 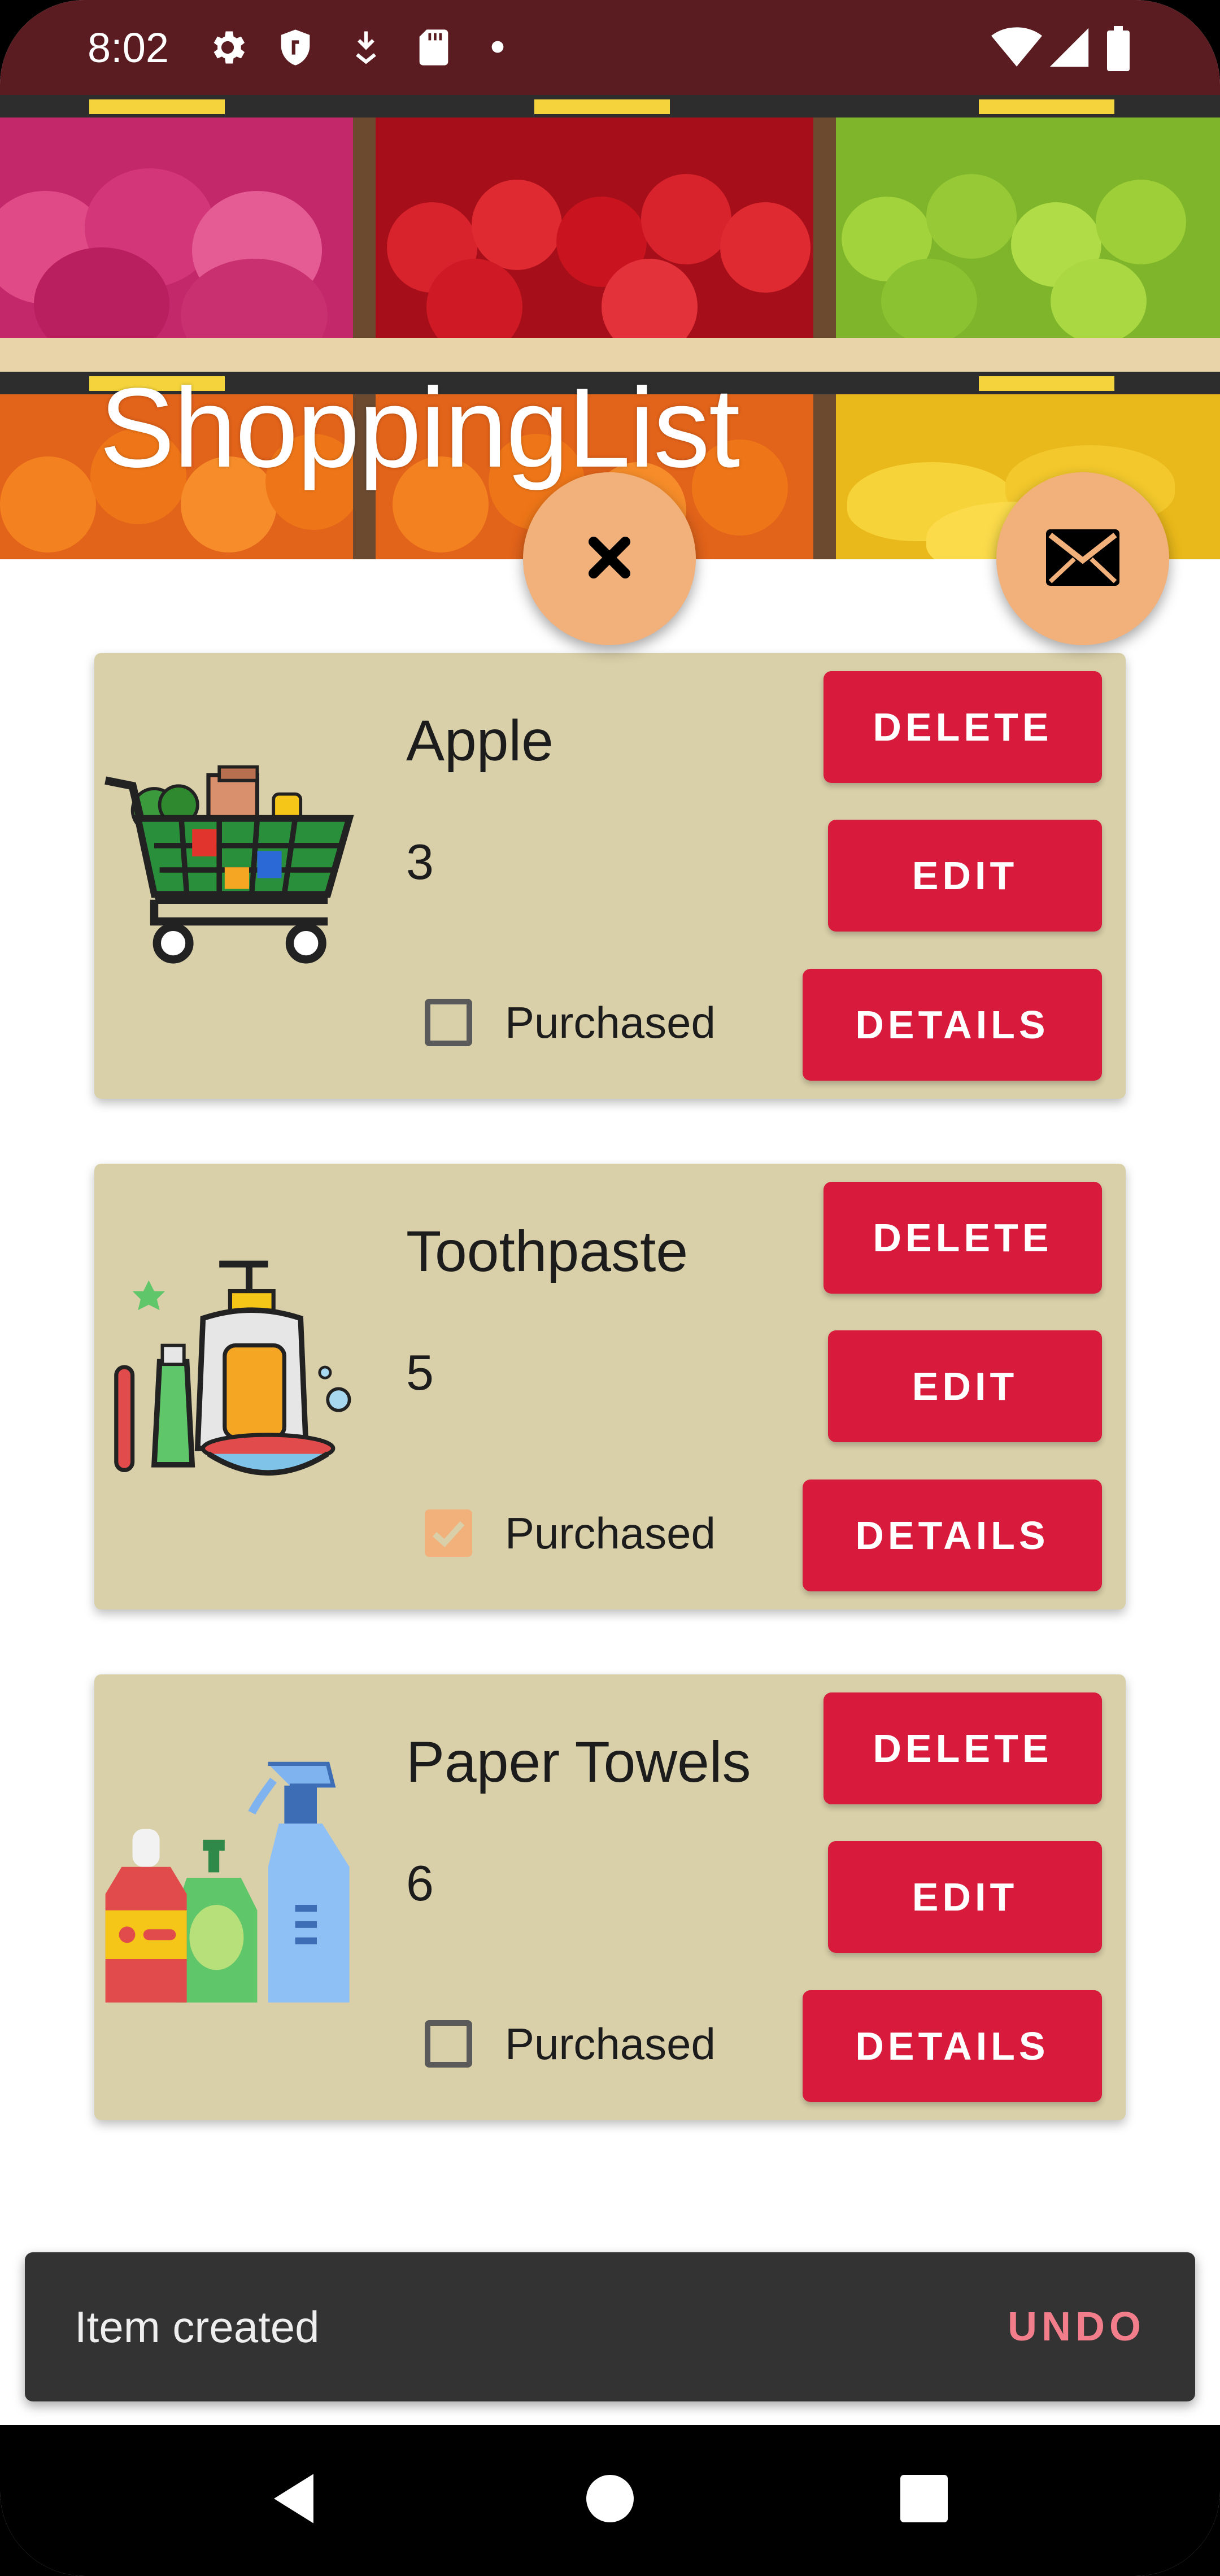 I want to click on undo-button: UNDO, so click(x=1076, y=2326).